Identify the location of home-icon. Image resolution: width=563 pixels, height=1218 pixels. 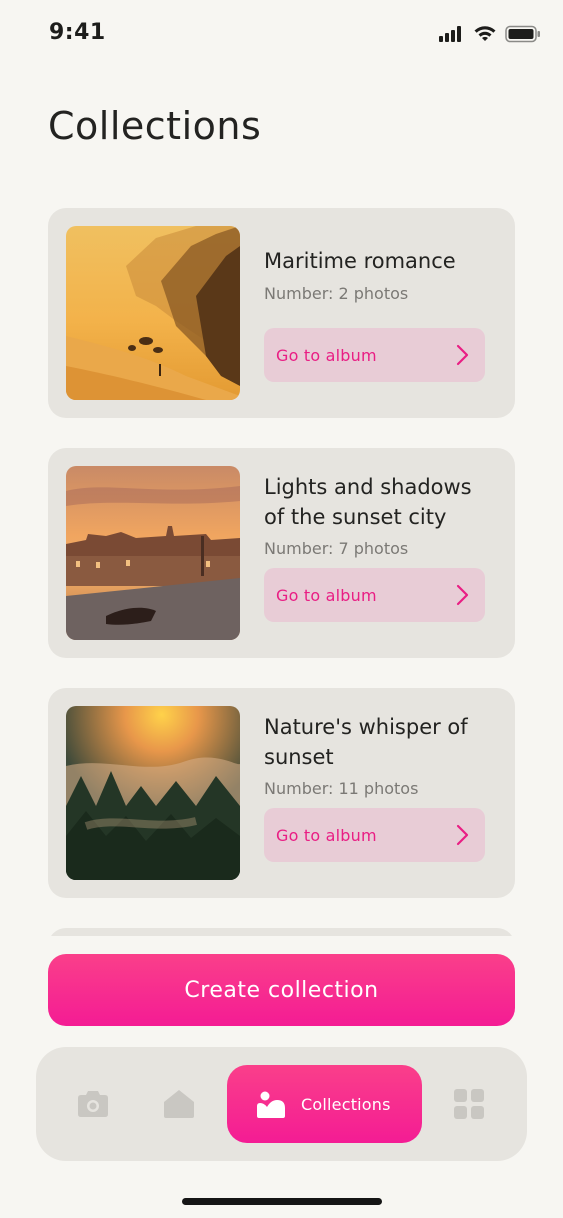
(179, 1104).